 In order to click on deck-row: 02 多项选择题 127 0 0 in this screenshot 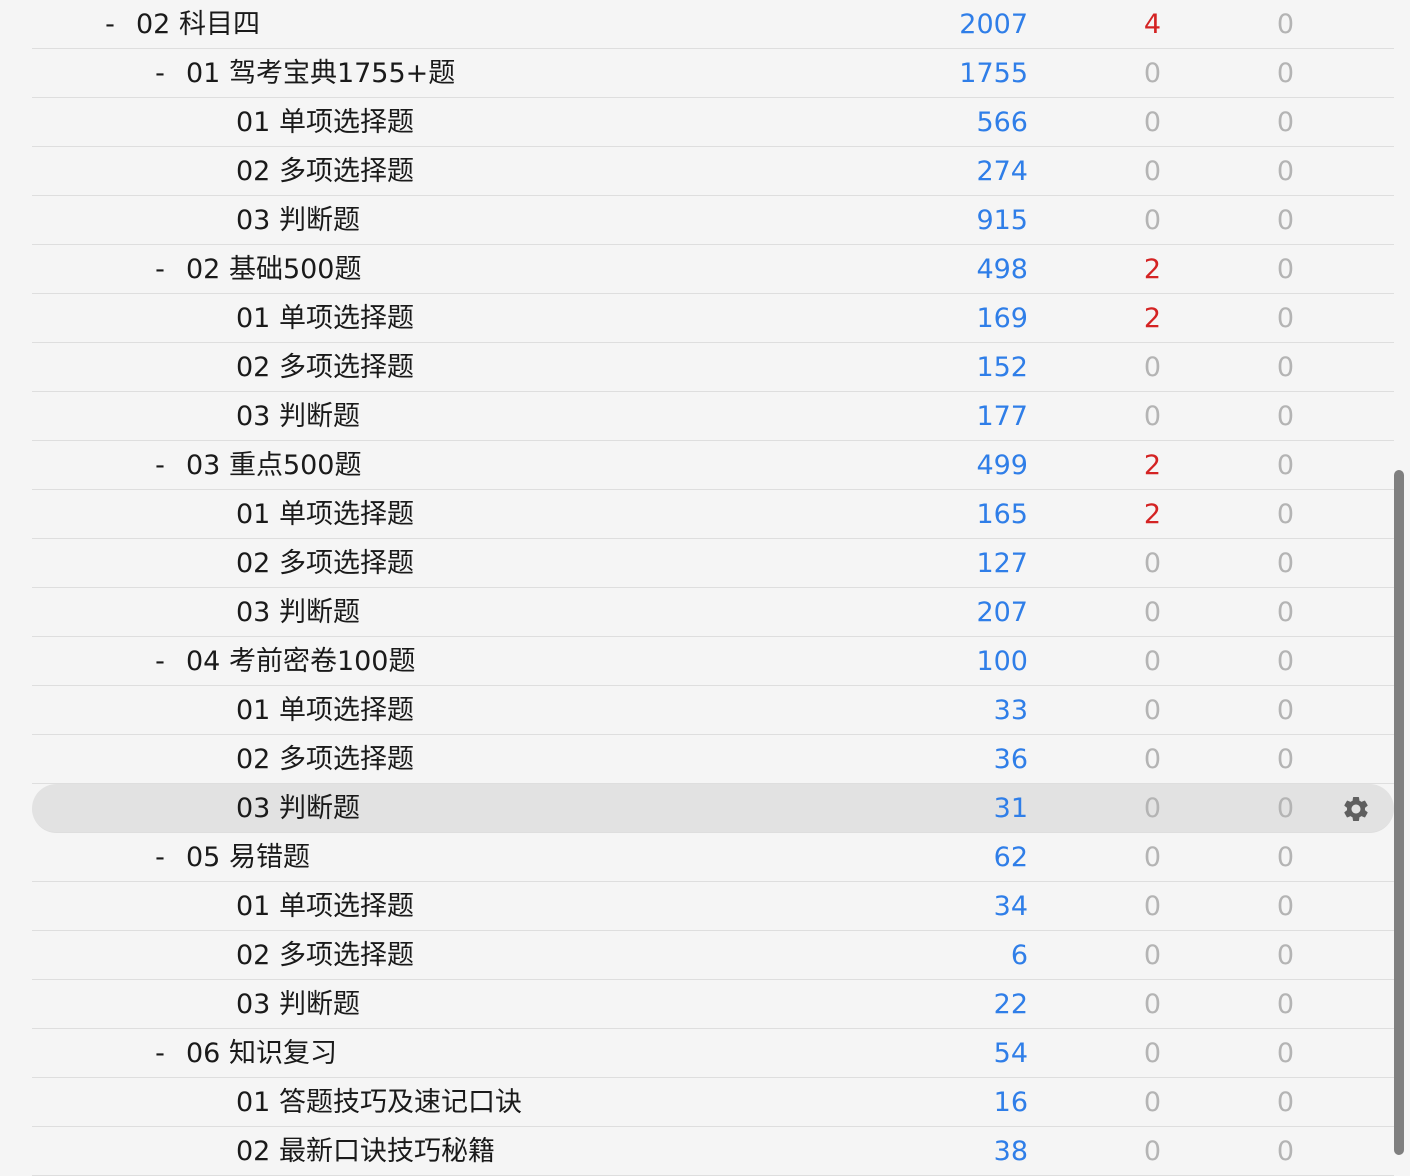, I will do `click(713, 563)`.